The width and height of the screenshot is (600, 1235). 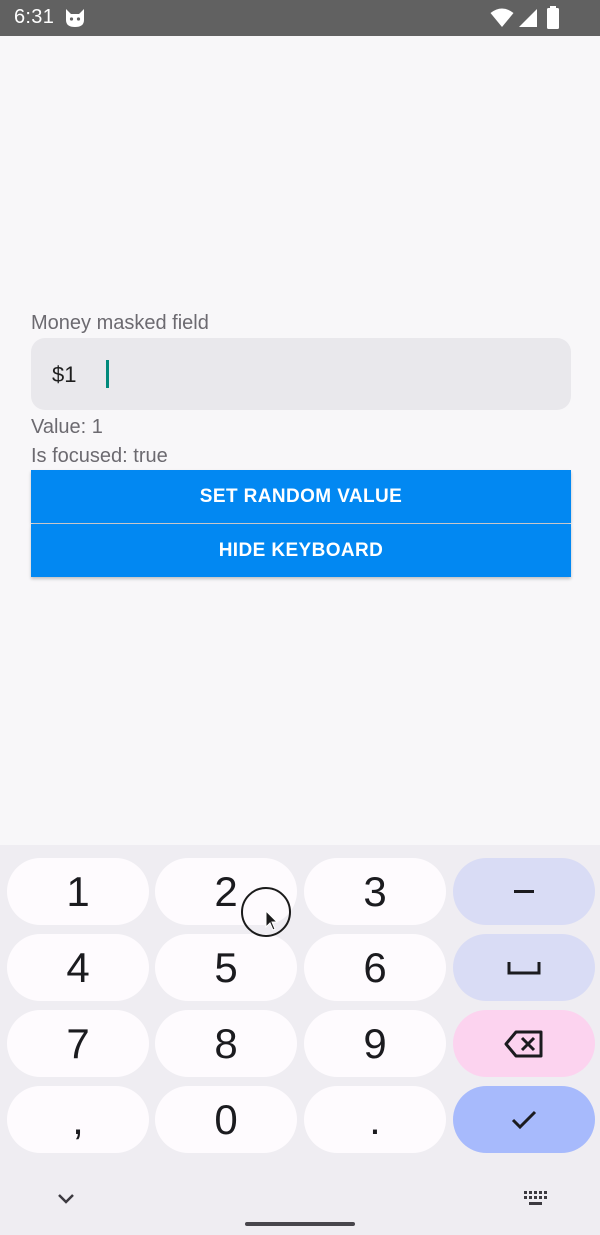 What do you see at coordinates (272, 920) in the screenshot?
I see `mouse-pointer-icon` at bounding box center [272, 920].